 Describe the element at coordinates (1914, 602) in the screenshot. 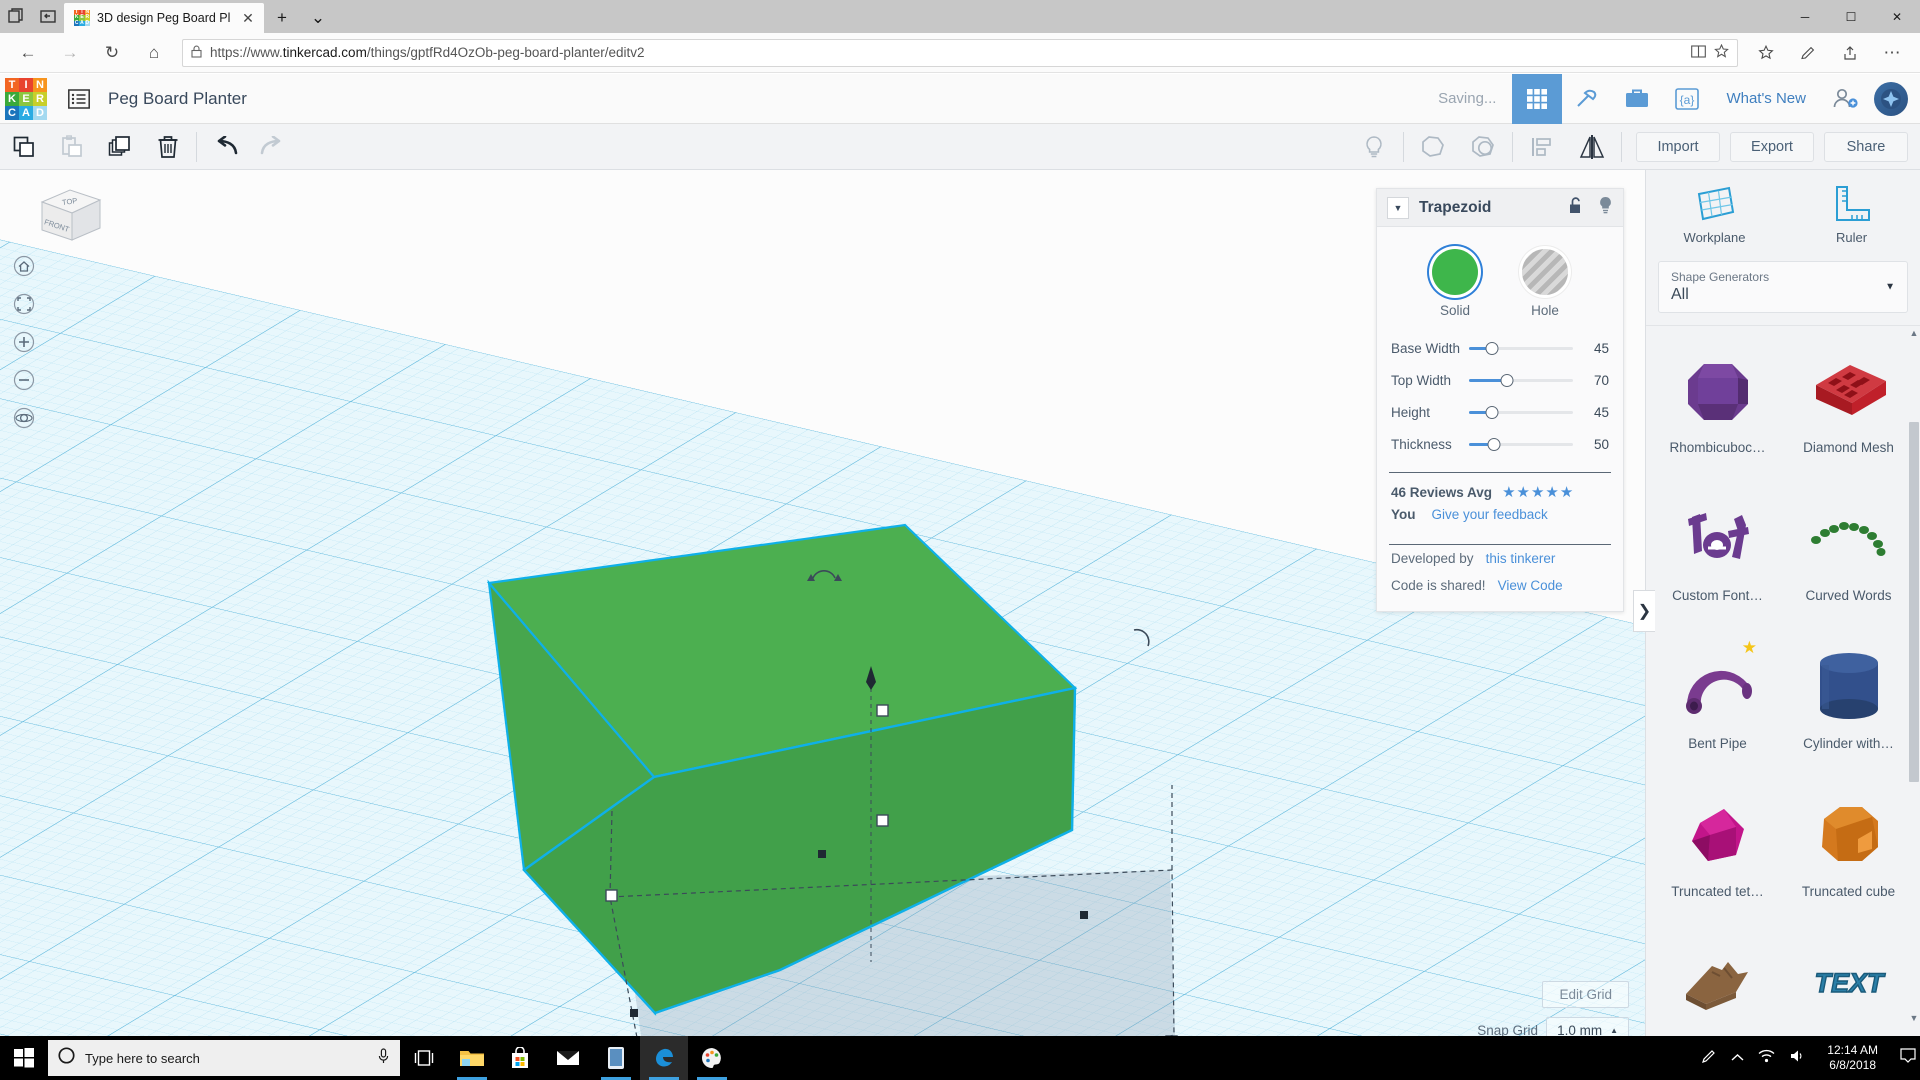

I see `scrollbar-thumb` at that location.